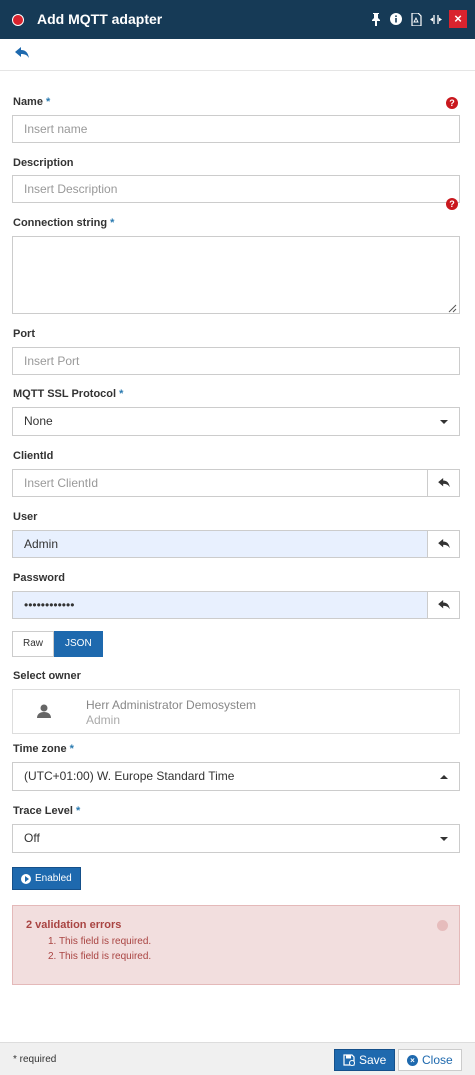  What do you see at coordinates (74, 925) in the screenshot?
I see `alert-title: 2 validation errors` at bounding box center [74, 925].